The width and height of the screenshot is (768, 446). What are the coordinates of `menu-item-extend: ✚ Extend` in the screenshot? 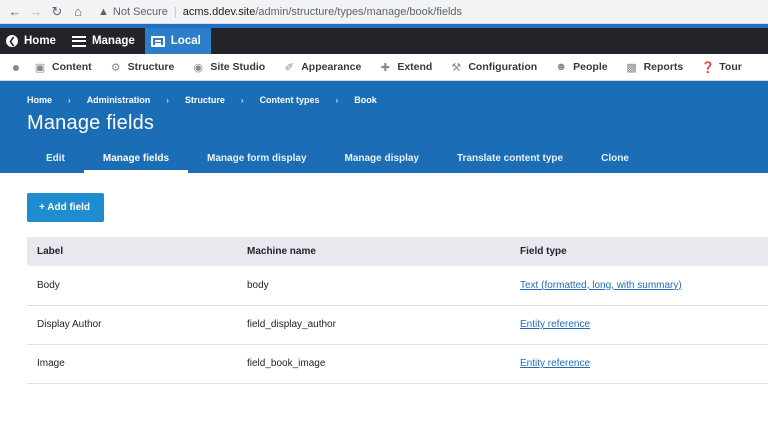 It's located at (406, 67).